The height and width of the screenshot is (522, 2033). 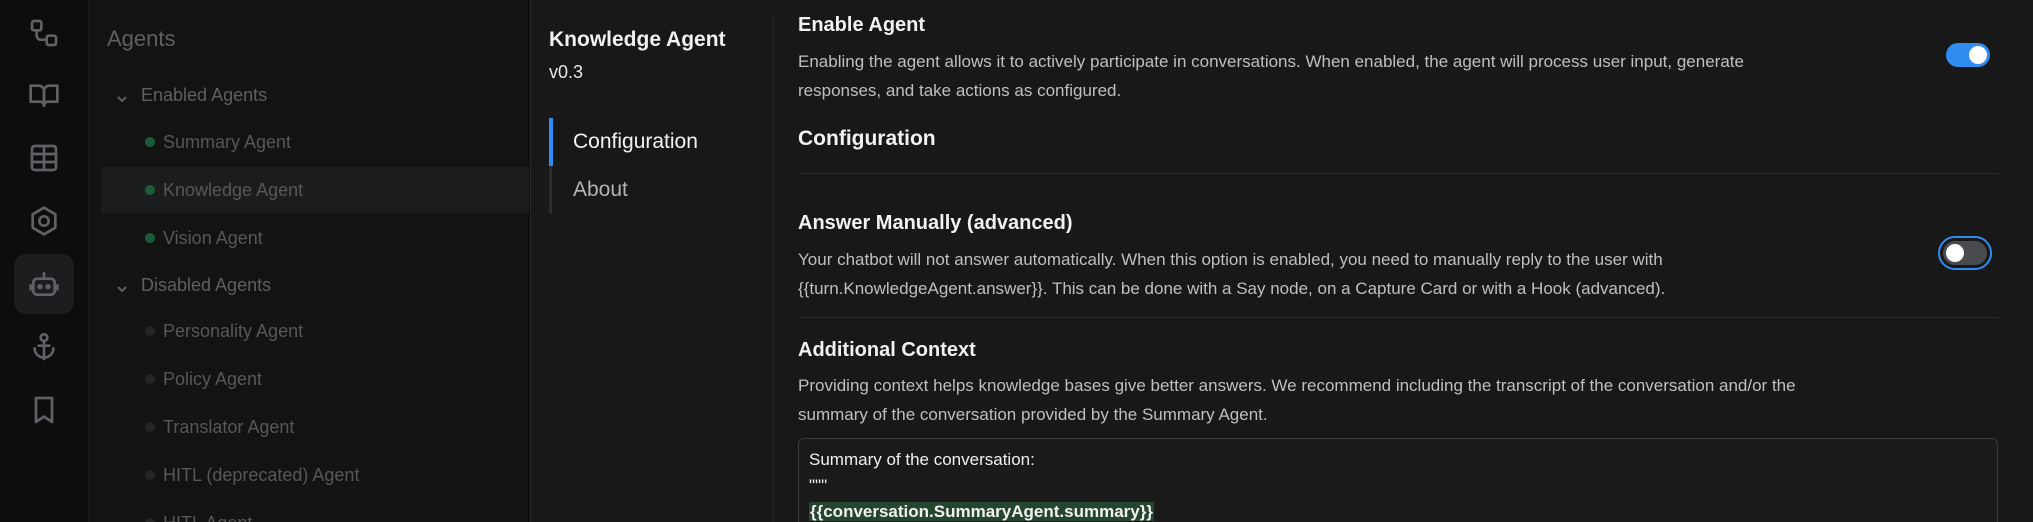 What do you see at coordinates (261, 474) in the screenshot?
I see `agent-label: HITL (deprecated) Agent` at bounding box center [261, 474].